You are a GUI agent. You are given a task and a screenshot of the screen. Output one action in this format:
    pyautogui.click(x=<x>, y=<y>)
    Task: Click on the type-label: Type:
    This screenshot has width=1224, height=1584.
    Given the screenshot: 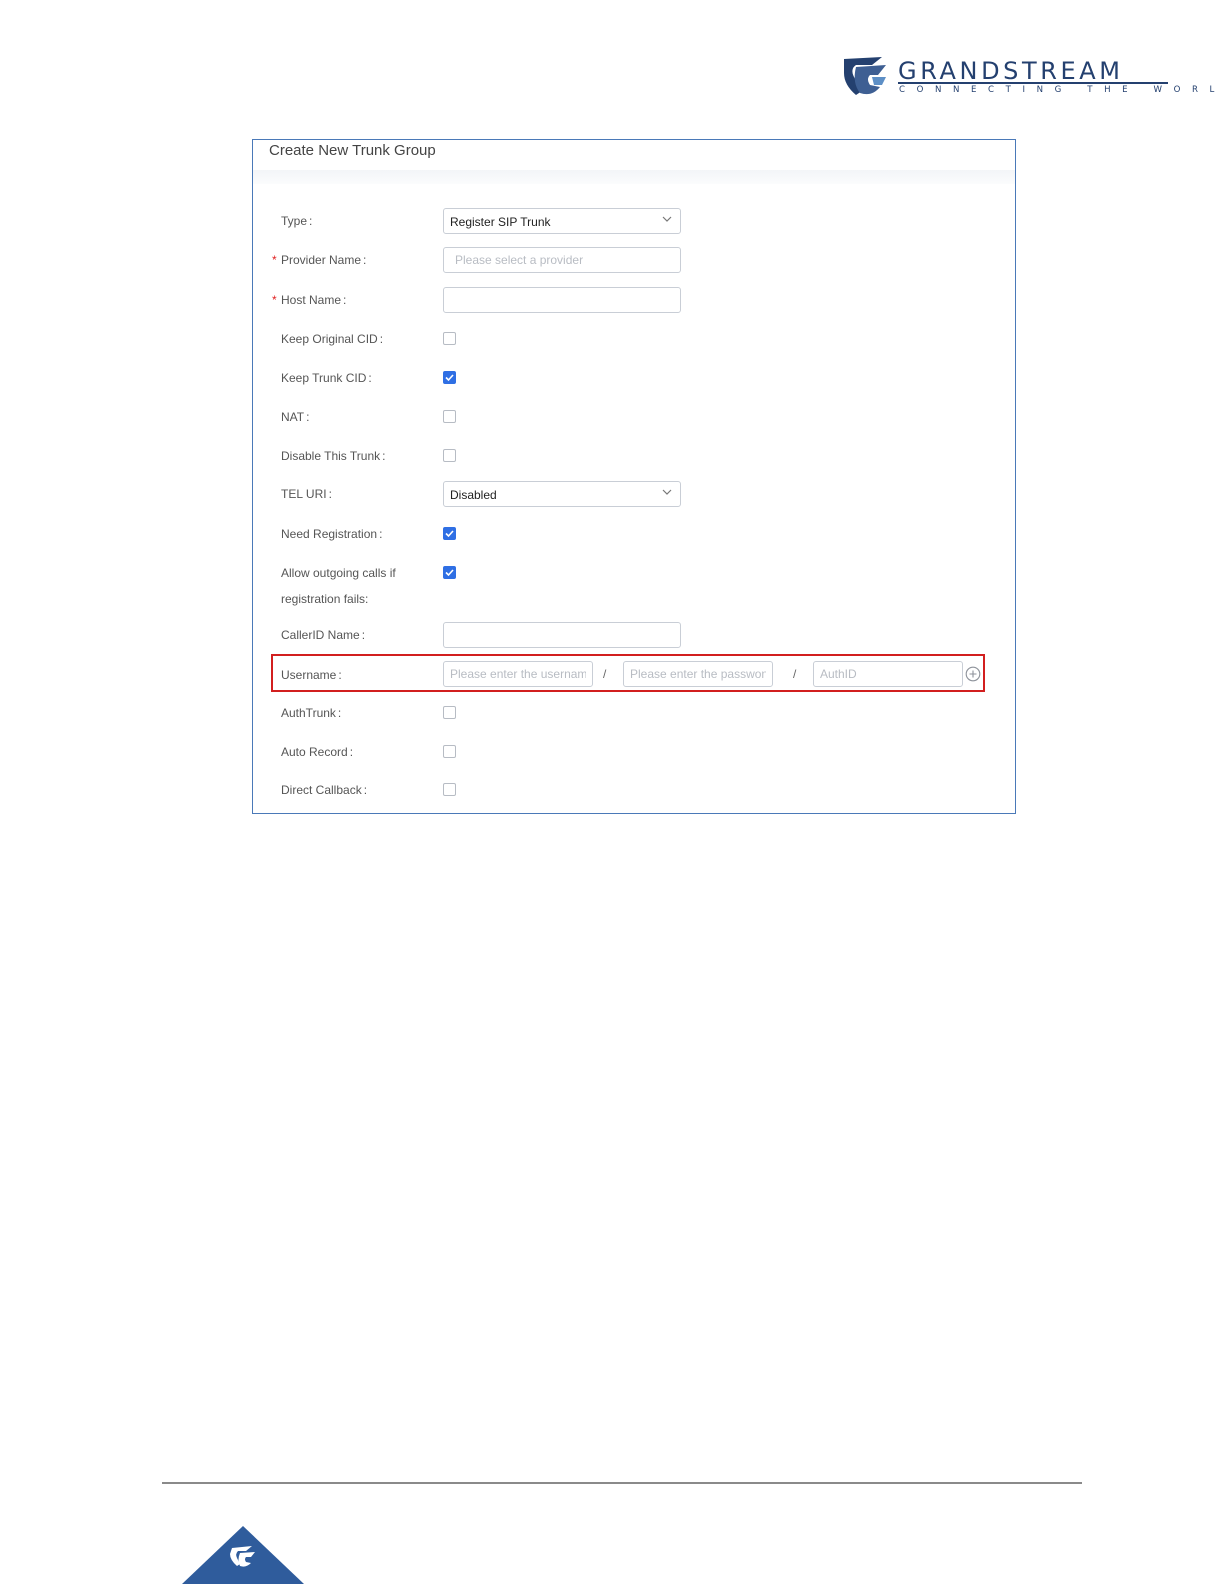 What is the action you would take?
    pyautogui.click(x=297, y=221)
    